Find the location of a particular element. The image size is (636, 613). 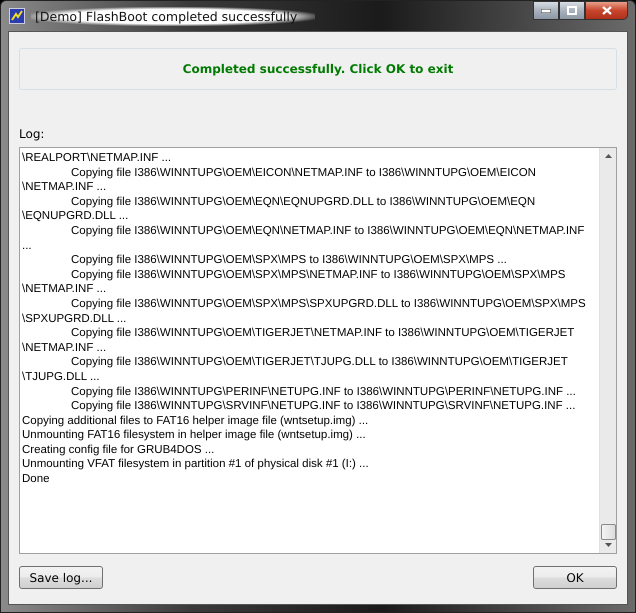

minimize-icon is located at coordinates (546, 10).